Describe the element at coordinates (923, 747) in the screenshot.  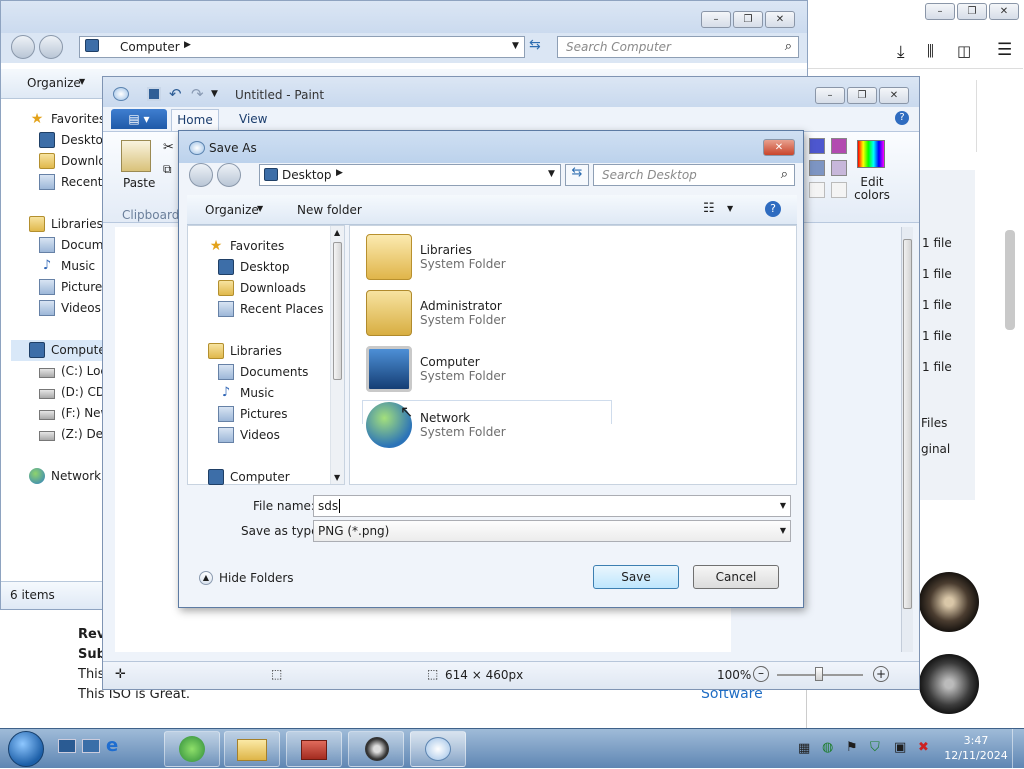
I see `volume-muted-icon: ✖` at that location.